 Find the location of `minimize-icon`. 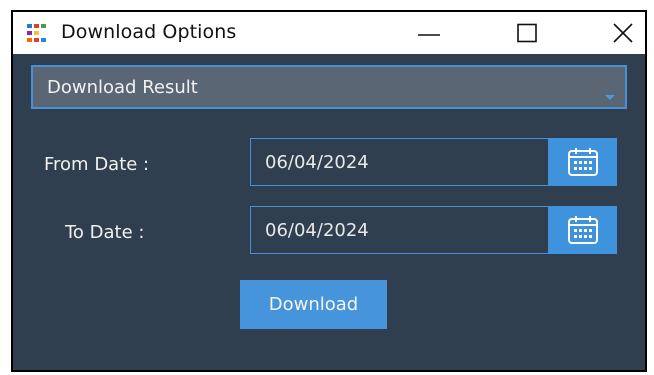

minimize-icon is located at coordinates (429, 35).